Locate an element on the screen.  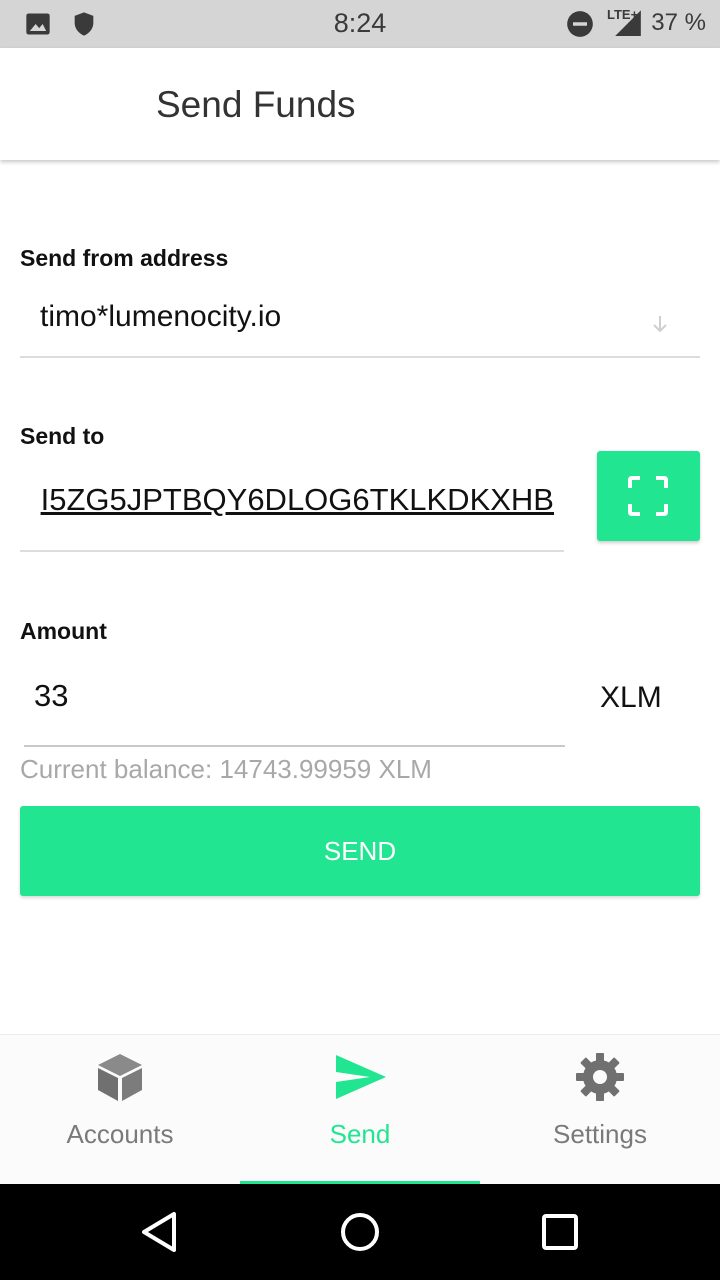
send-from-label: Send from address is located at coordinates (124, 258).